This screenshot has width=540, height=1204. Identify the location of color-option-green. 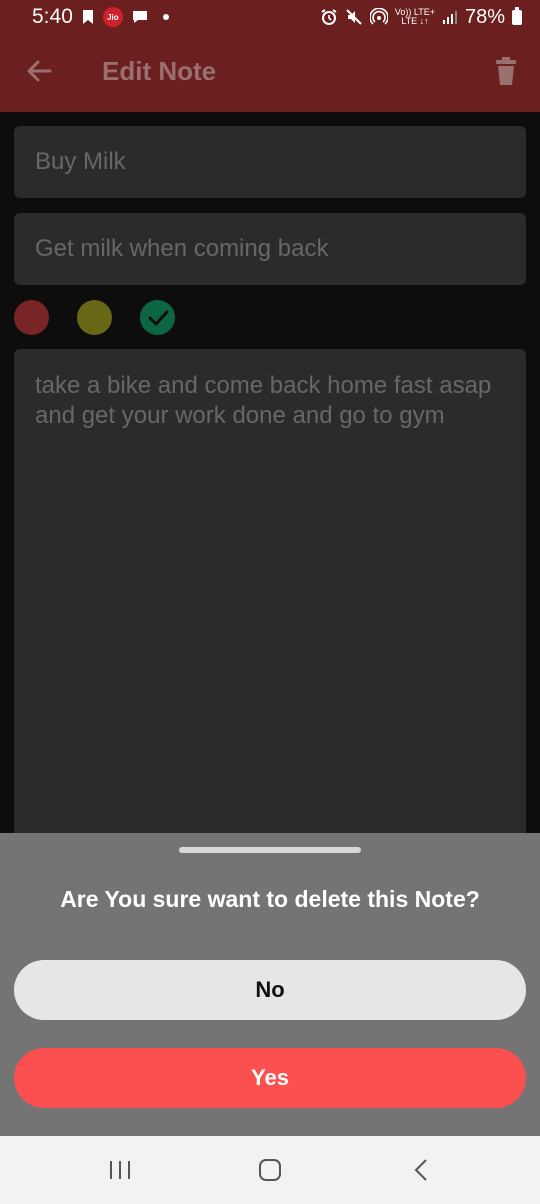
(157, 317).